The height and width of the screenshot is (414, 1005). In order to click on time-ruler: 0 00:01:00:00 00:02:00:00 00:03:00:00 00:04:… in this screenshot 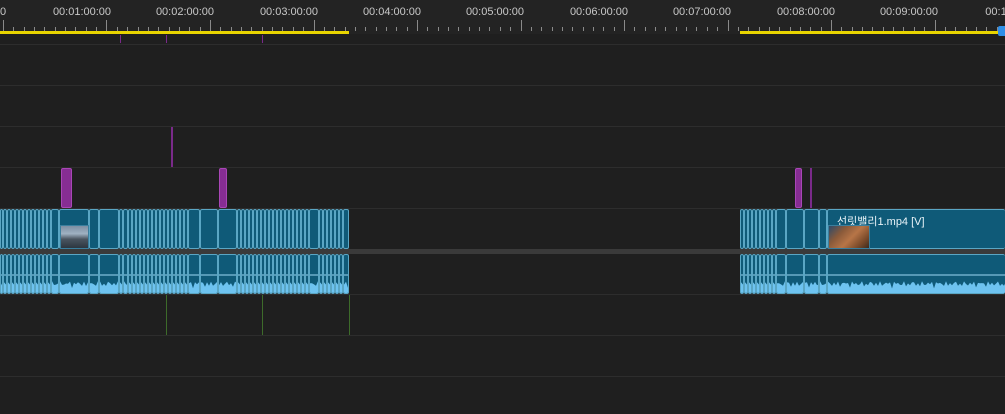, I will do `click(502, 18)`.